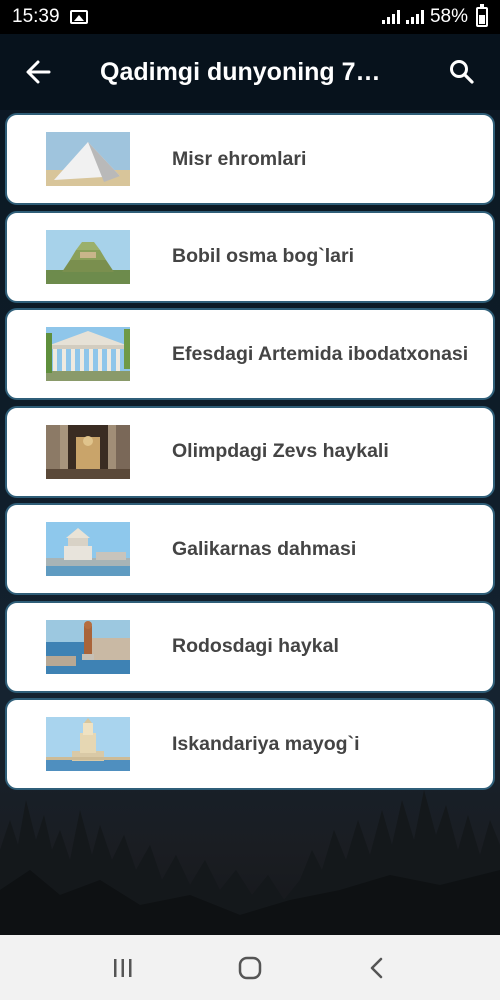 This screenshot has width=500, height=1000. I want to click on status-time: 15:39, so click(36, 16).